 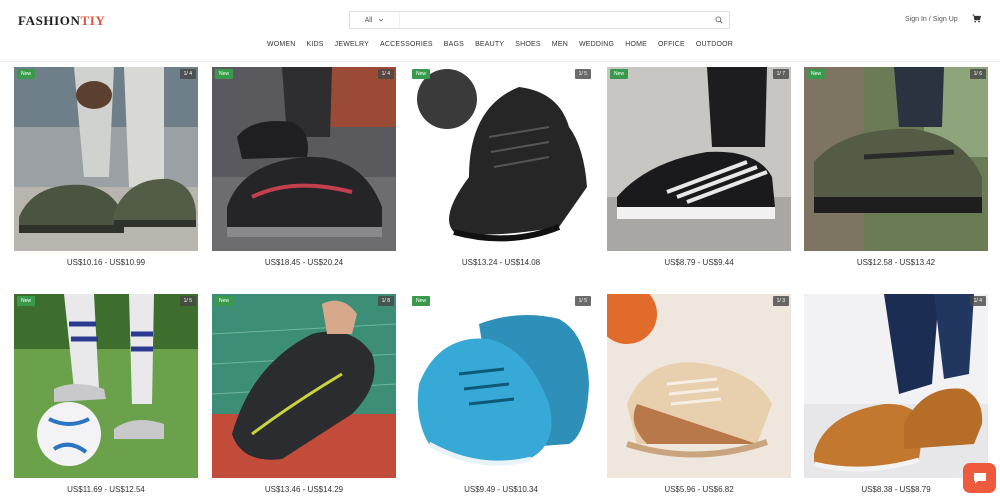 What do you see at coordinates (896, 159) in the screenshot?
I see `product-image: New 1/ 6` at bounding box center [896, 159].